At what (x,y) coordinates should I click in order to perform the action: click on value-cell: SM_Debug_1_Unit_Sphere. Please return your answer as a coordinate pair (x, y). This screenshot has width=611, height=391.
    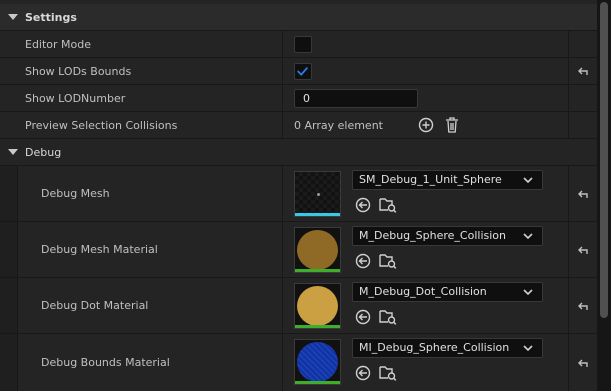
    Looking at the image, I should click on (425, 193).